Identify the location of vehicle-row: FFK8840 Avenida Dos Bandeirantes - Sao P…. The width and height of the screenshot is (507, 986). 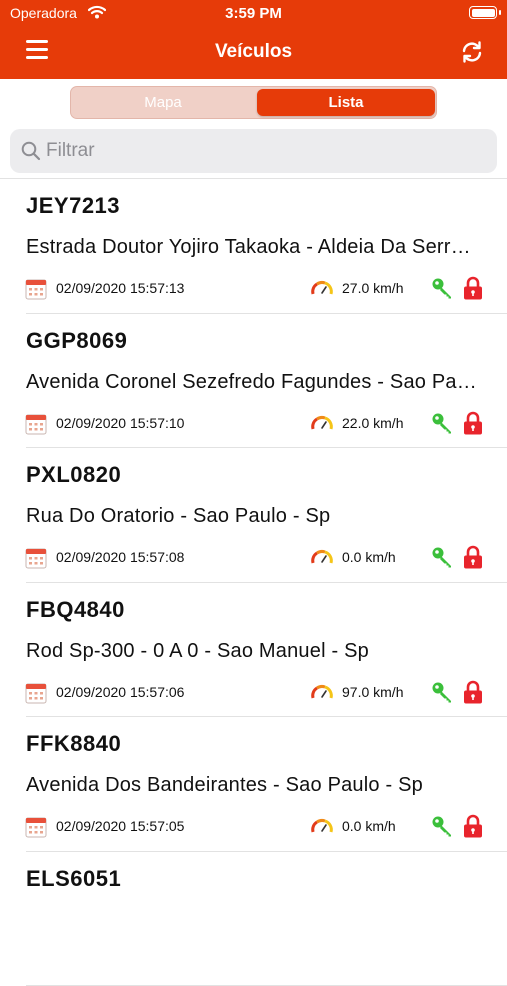
(253, 784).